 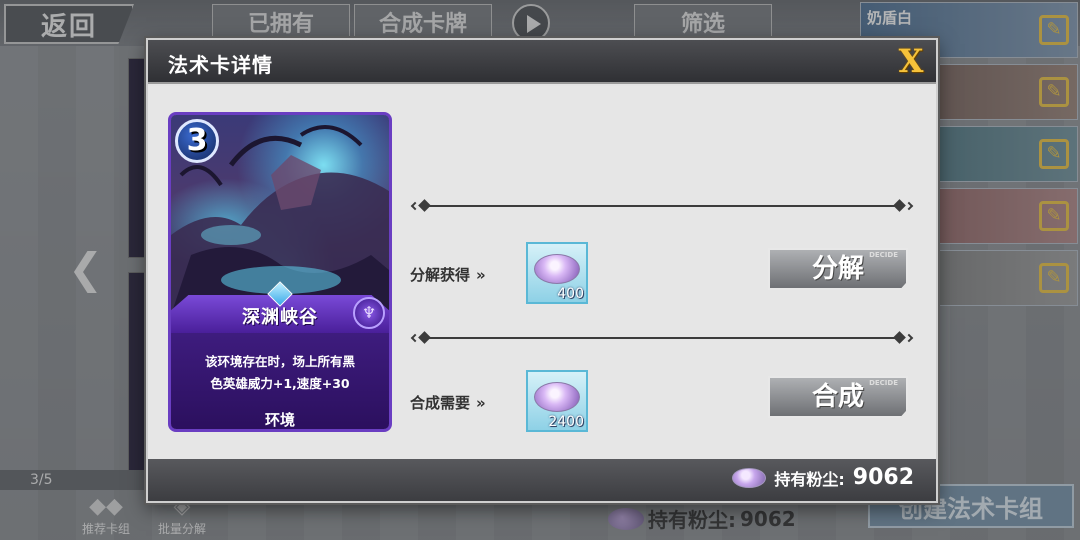 I want to click on disenchant-button-label: 分解, so click(x=837, y=269).